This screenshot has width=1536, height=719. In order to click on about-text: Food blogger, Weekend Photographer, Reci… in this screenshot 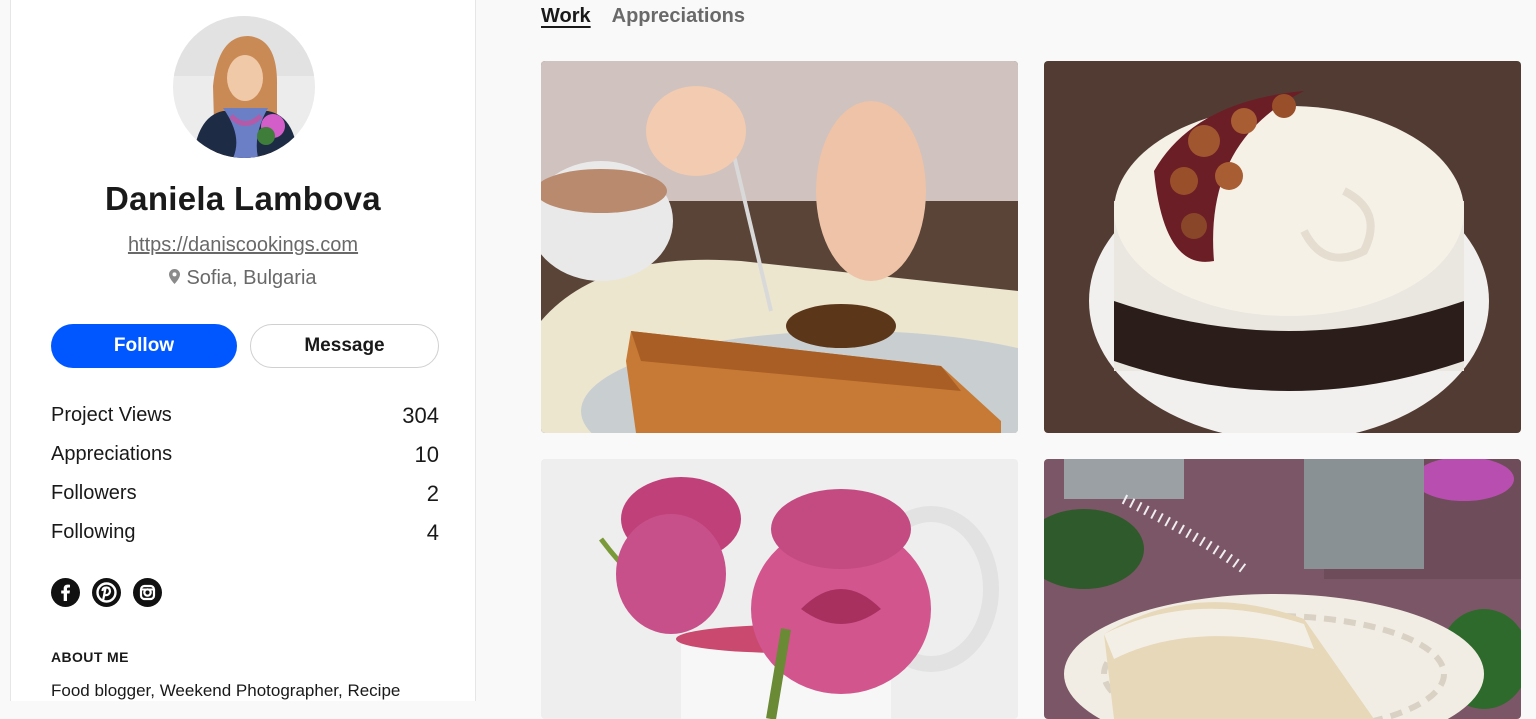, I will do `click(226, 690)`.